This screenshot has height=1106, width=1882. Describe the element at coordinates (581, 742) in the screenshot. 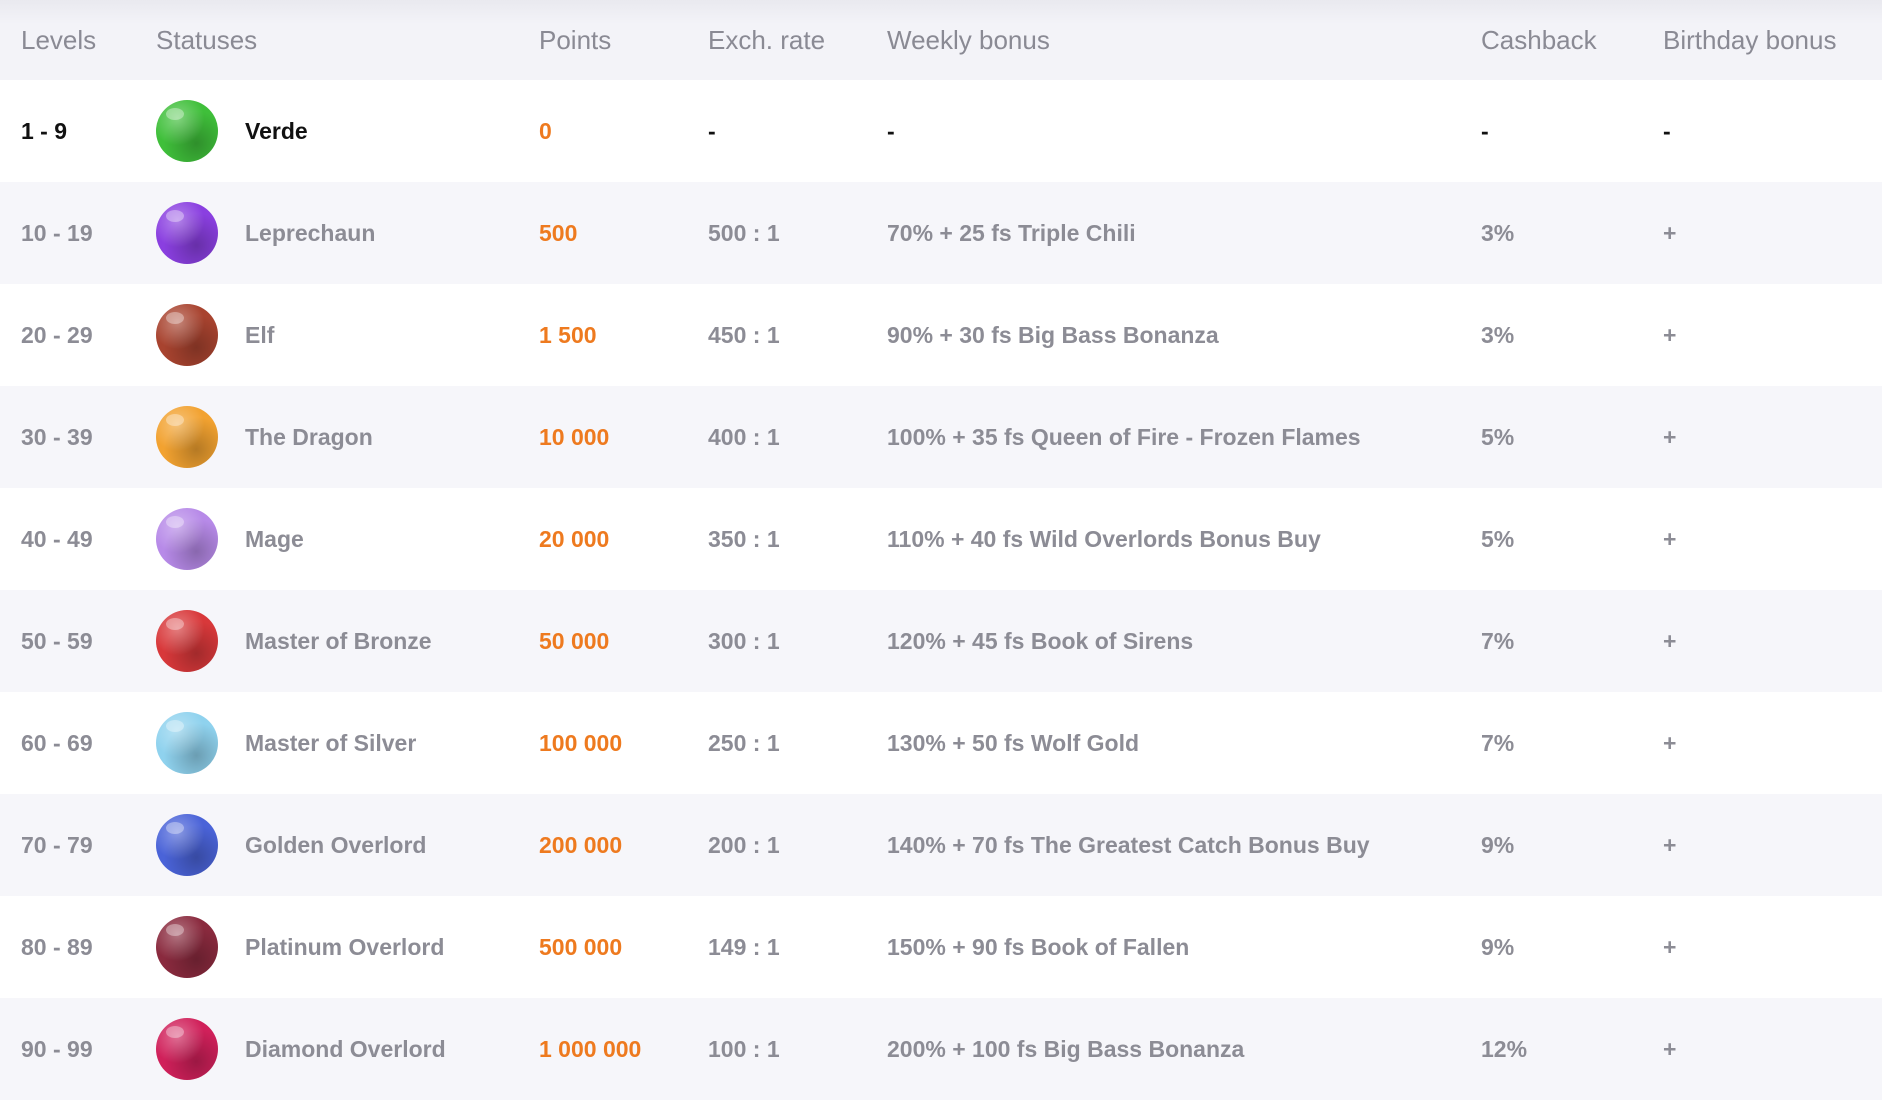

I see `points-value: 100 000` at that location.